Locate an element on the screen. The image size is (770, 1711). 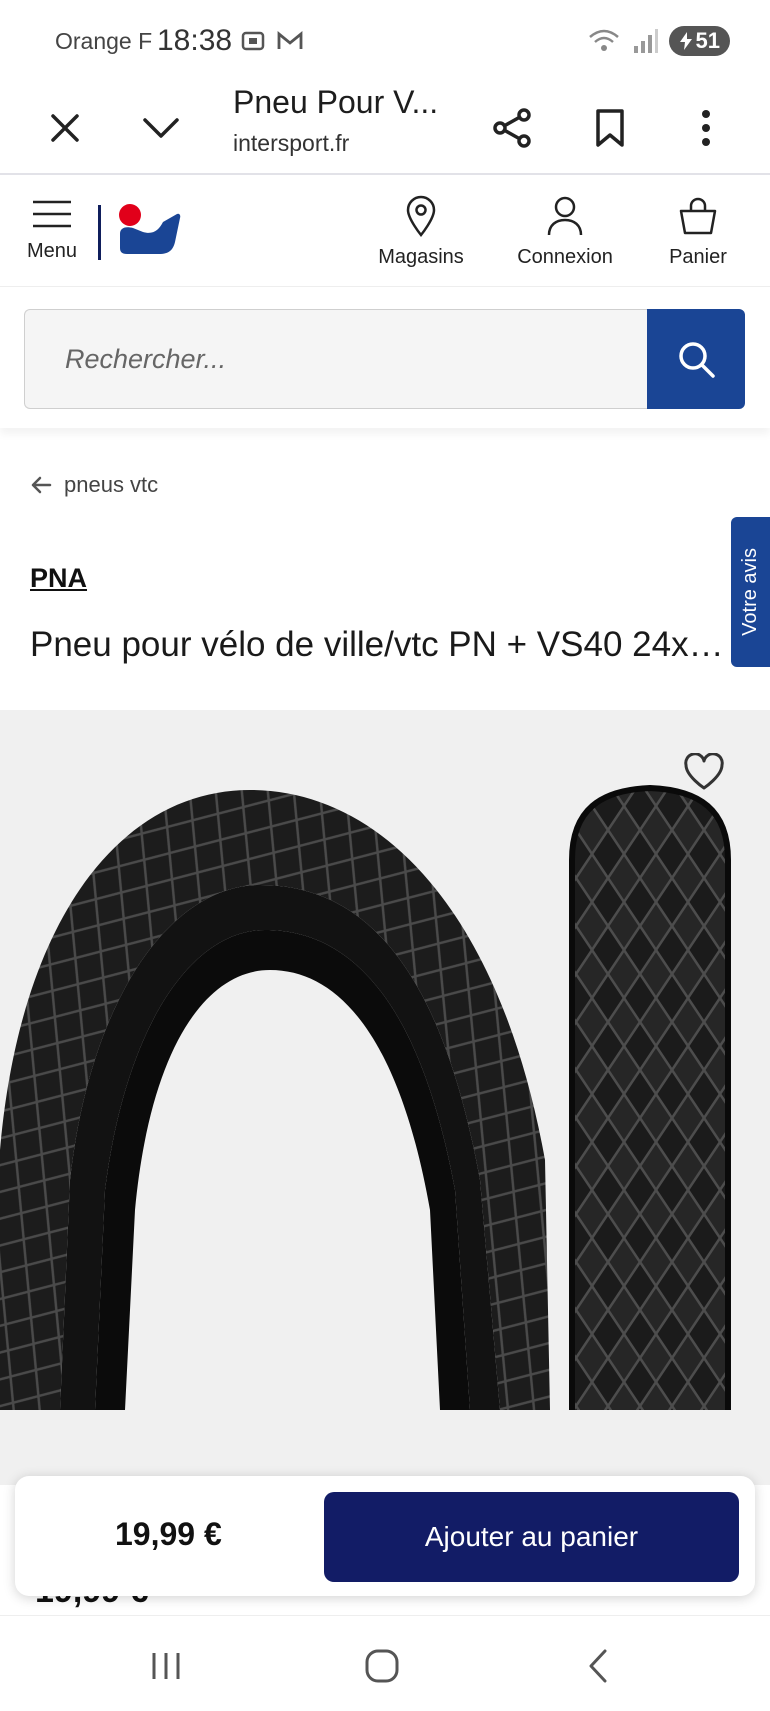
feedback-tab: Votre avis is located at coordinates (750, 592).